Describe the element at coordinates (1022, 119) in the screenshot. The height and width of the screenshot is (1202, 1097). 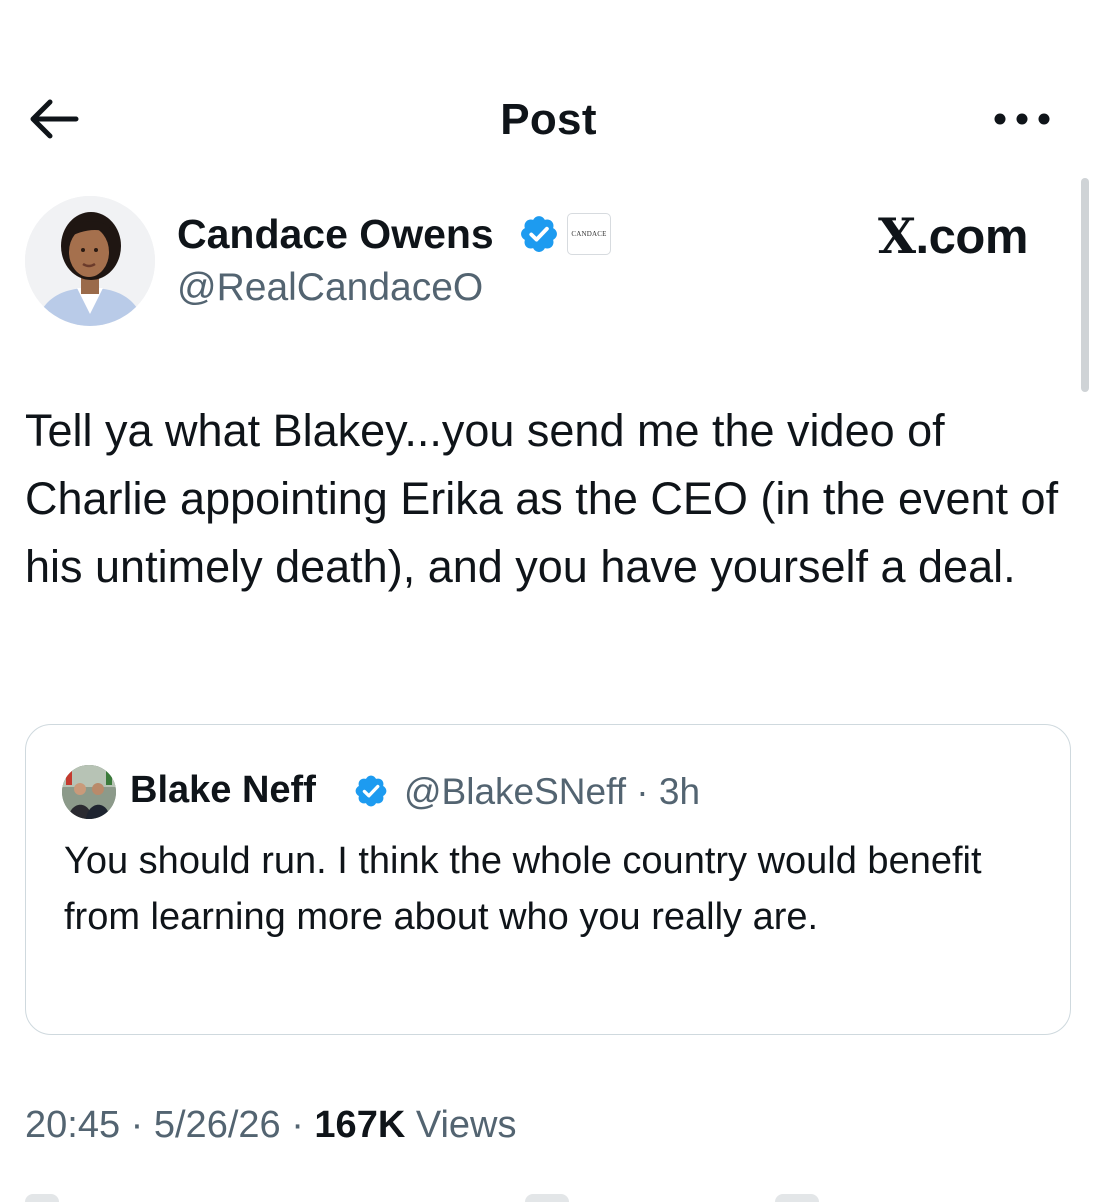
I see `more-options-icon` at that location.